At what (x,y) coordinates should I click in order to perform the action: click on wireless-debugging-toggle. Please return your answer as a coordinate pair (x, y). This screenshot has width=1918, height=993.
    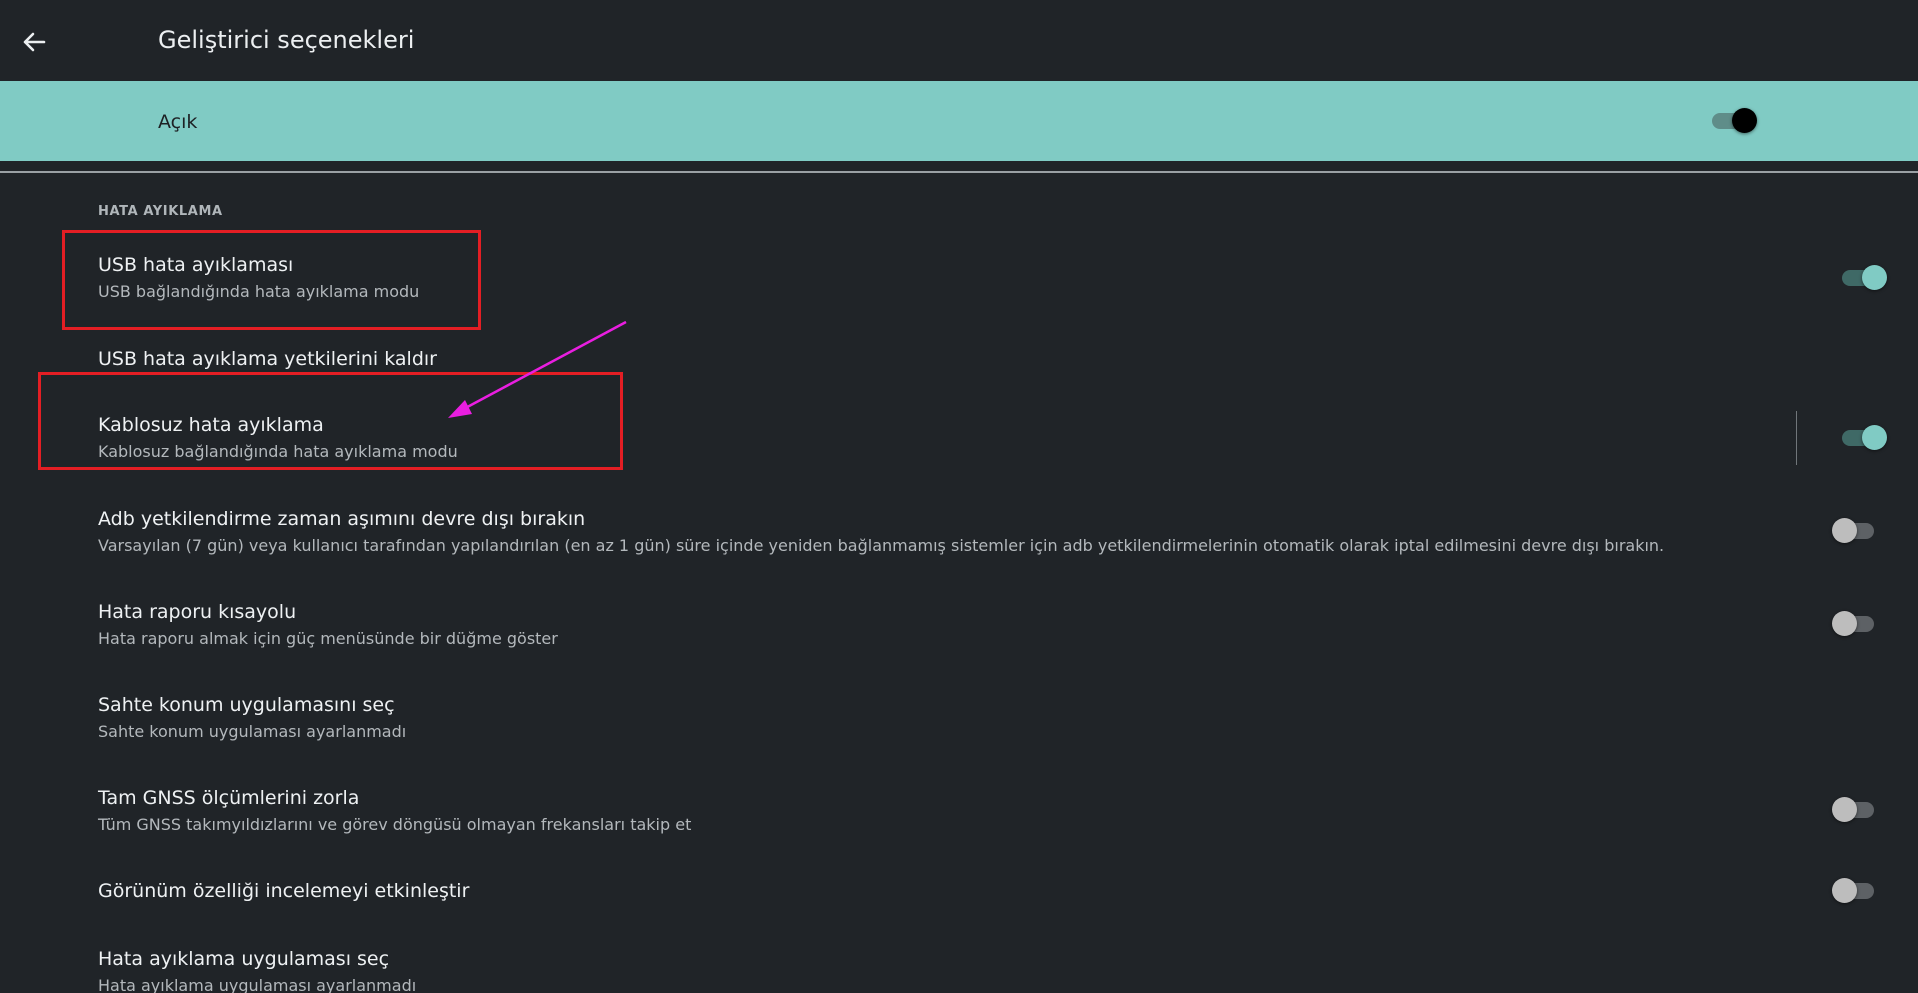
    Looking at the image, I should click on (1864, 437).